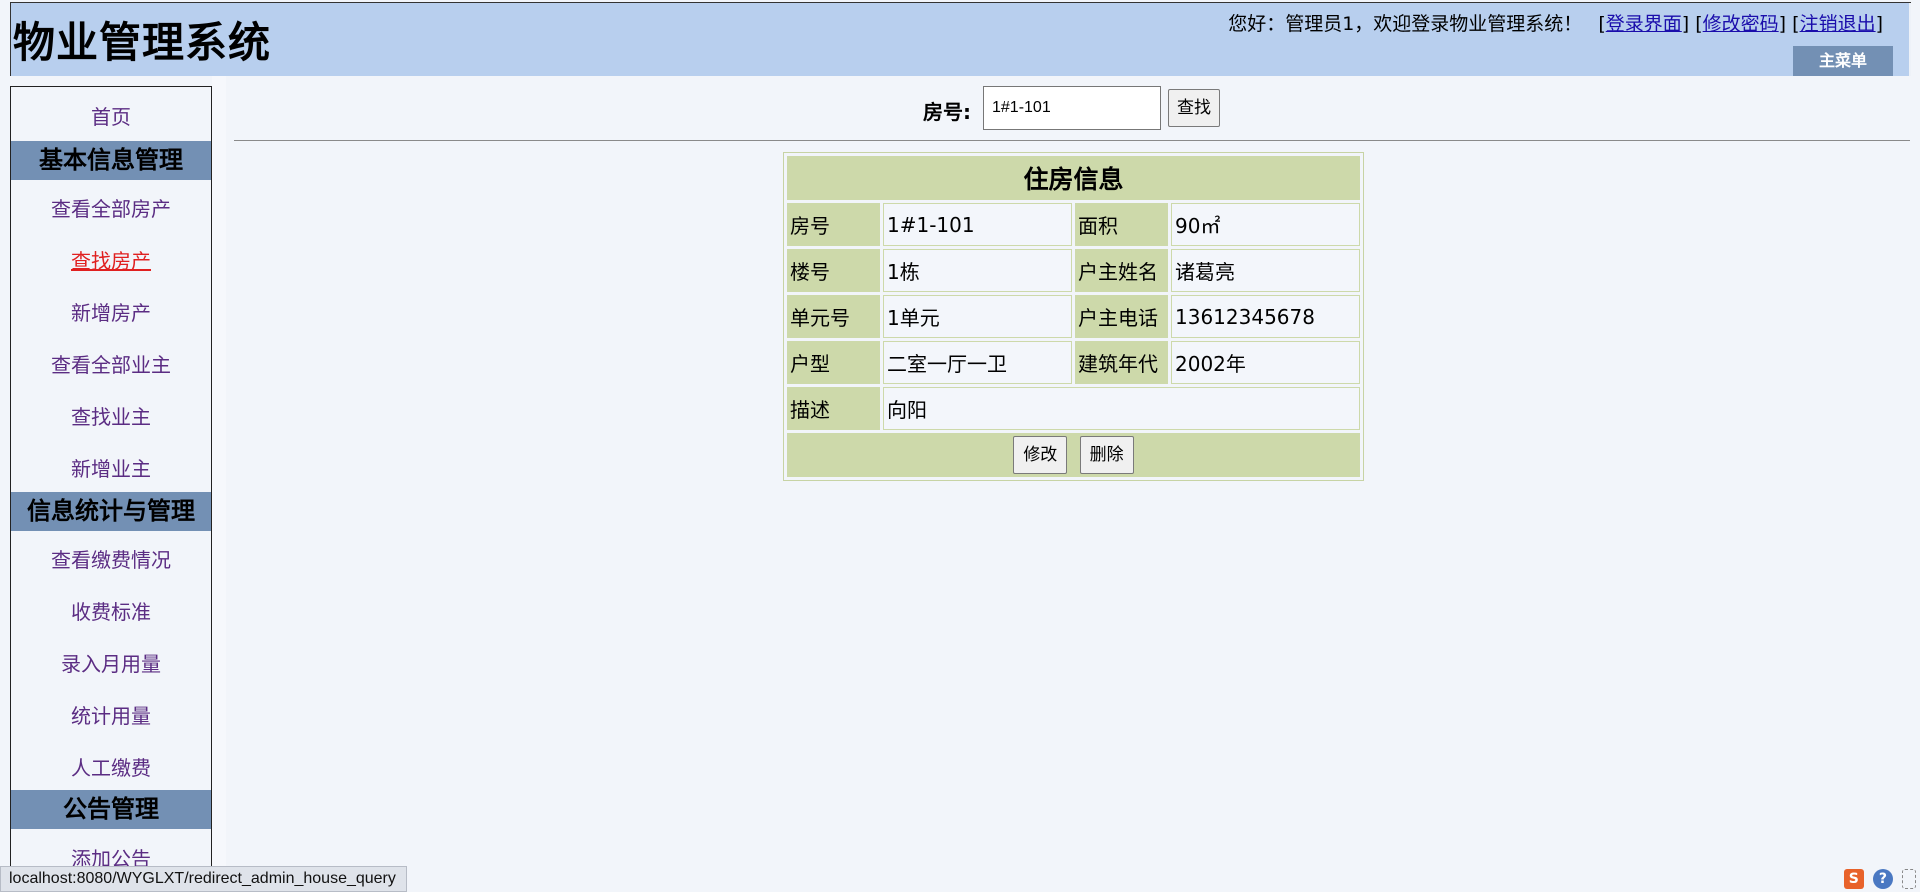  Describe the element at coordinates (111, 160) in the screenshot. I see `sidebar-section-basic-info: 基本信息管理` at that location.